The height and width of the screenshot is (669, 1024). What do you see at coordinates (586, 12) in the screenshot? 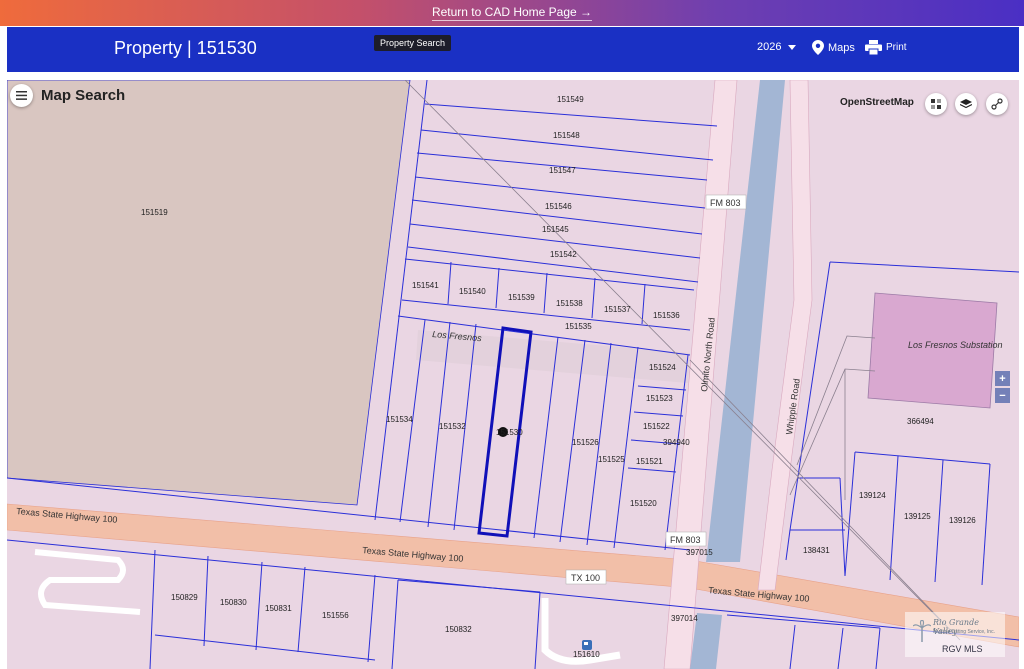
I see `arrow-right-icon: →` at bounding box center [586, 12].